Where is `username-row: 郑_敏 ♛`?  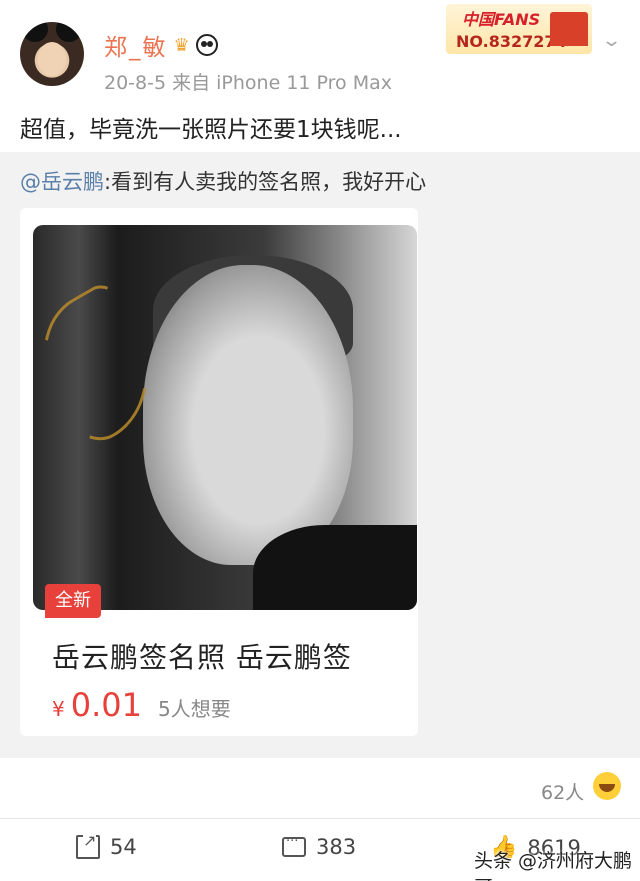 username-row: 郑_敏 ♛ is located at coordinates (161, 45).